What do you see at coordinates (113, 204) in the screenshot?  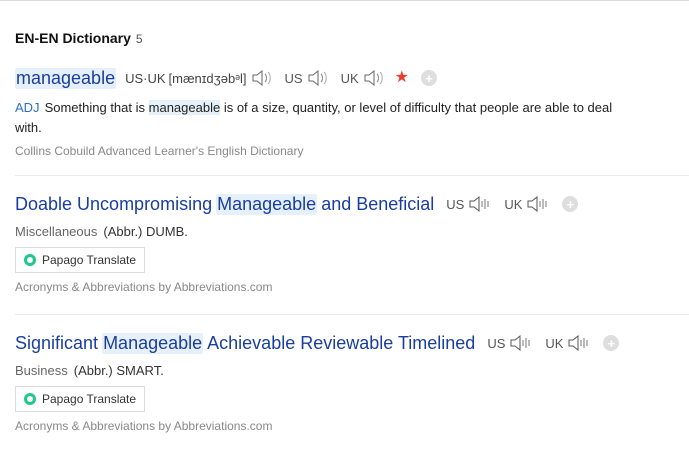 I see `headword-part: Doable Uncompromising` at bounding box center [113, 204].